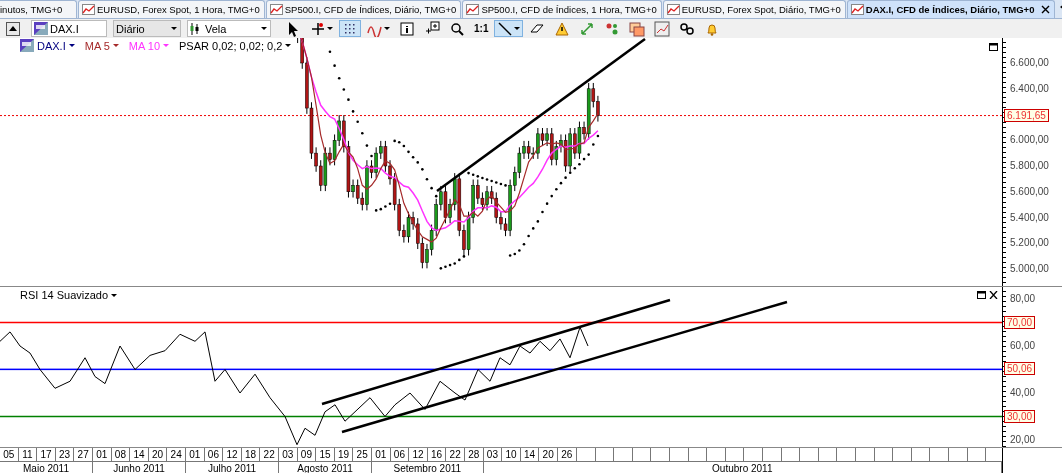 The image size is (1062, 473). What do you see at coordinates (232, 467) in the screenshot?
I see `month-label: Julho 2011` at bounding box center [232, 467].